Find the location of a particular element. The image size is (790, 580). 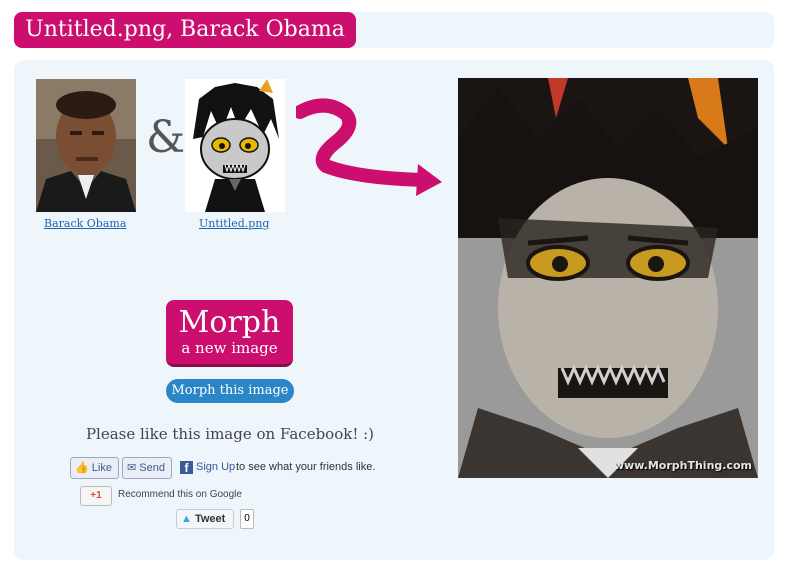

source-photo-obama is located at coordinates (86, 145).